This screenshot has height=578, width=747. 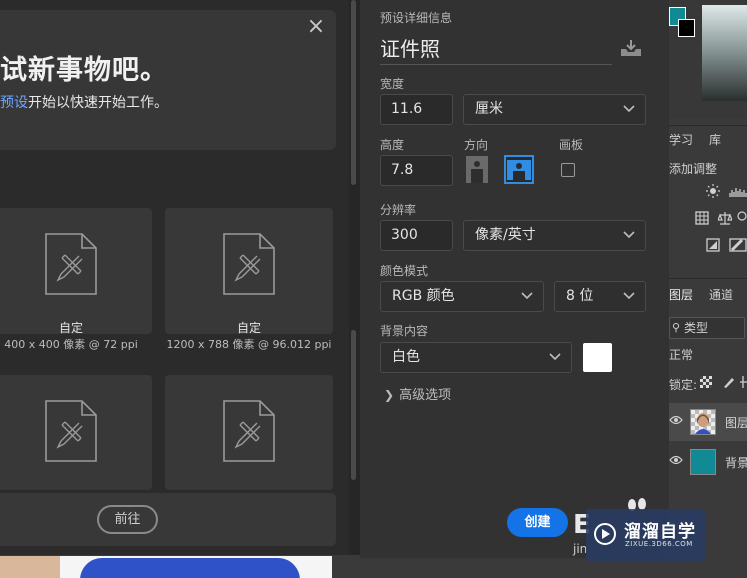 I want to click on landscape-icon, so click(x=519, y=170).